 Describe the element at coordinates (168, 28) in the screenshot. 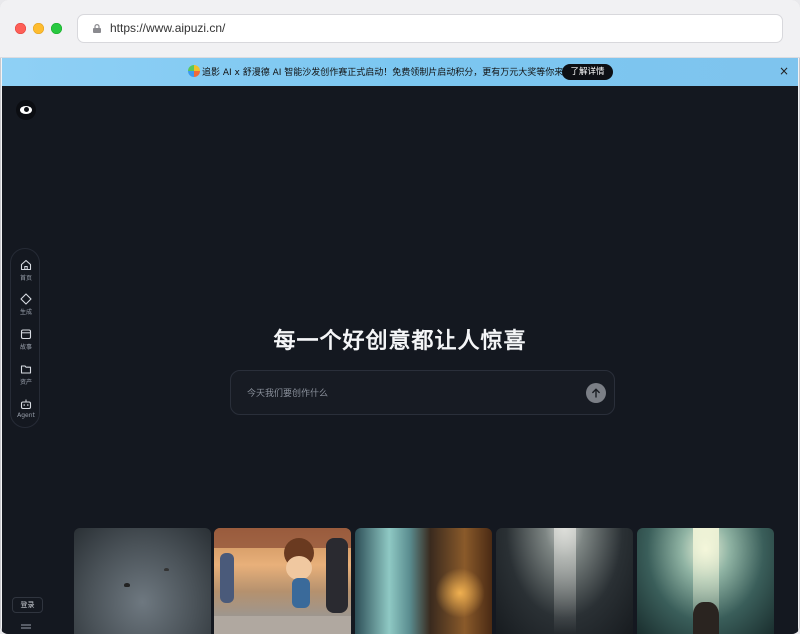

I see `url-text: https://www.aipuzi.cn/` at that location.